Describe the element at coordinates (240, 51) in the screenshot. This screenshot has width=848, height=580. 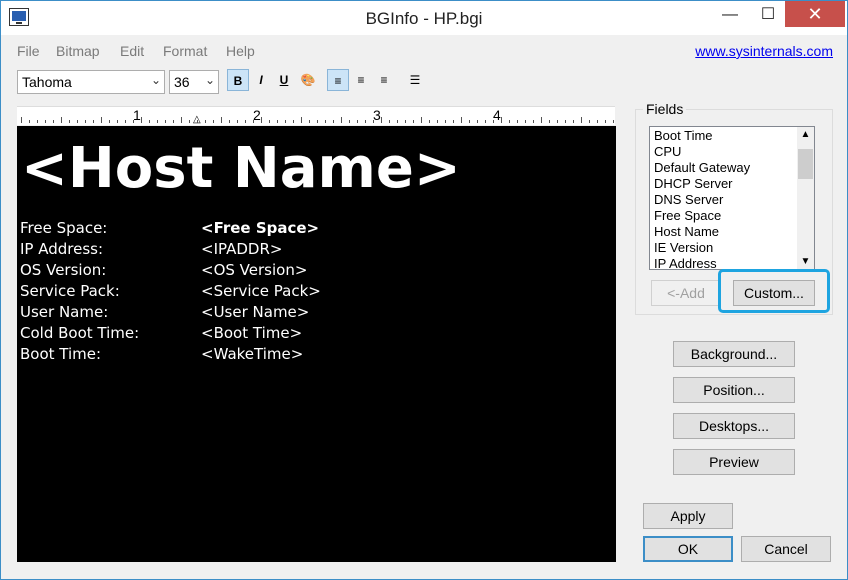
I see `menu-help: Help` at that location.